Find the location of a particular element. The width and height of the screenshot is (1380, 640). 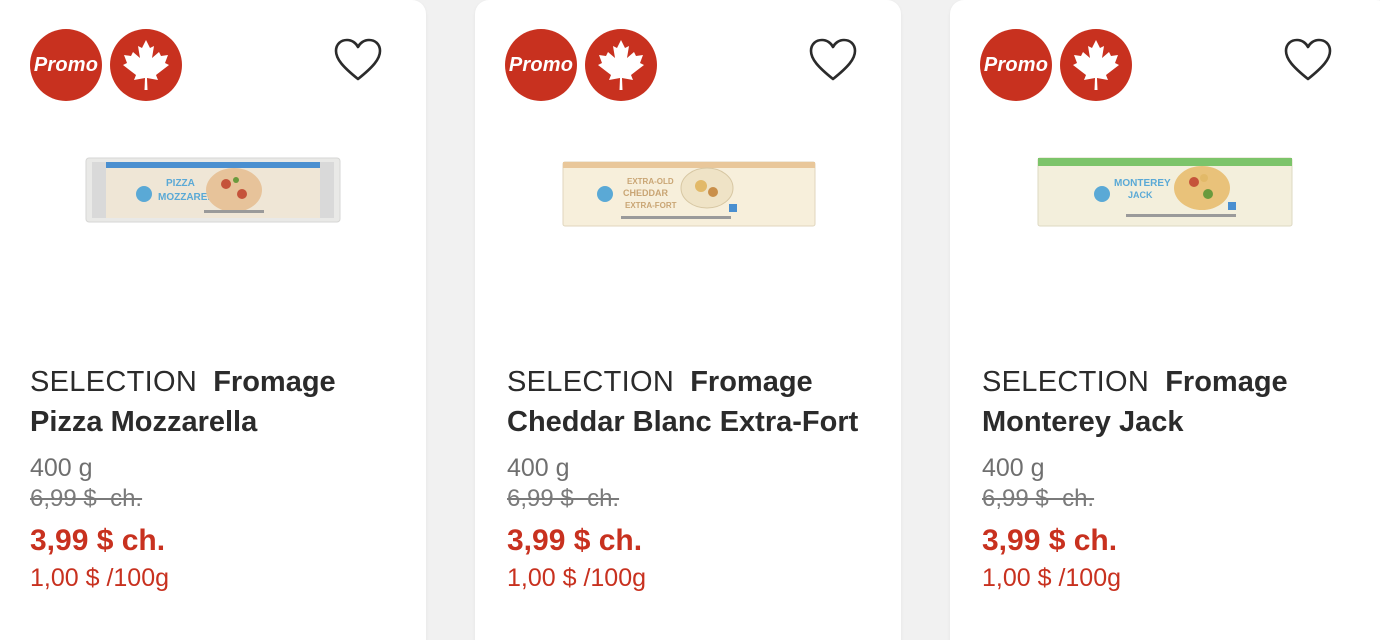

product-image: MONTEREY JACK is located at coordinates (1165, 192).